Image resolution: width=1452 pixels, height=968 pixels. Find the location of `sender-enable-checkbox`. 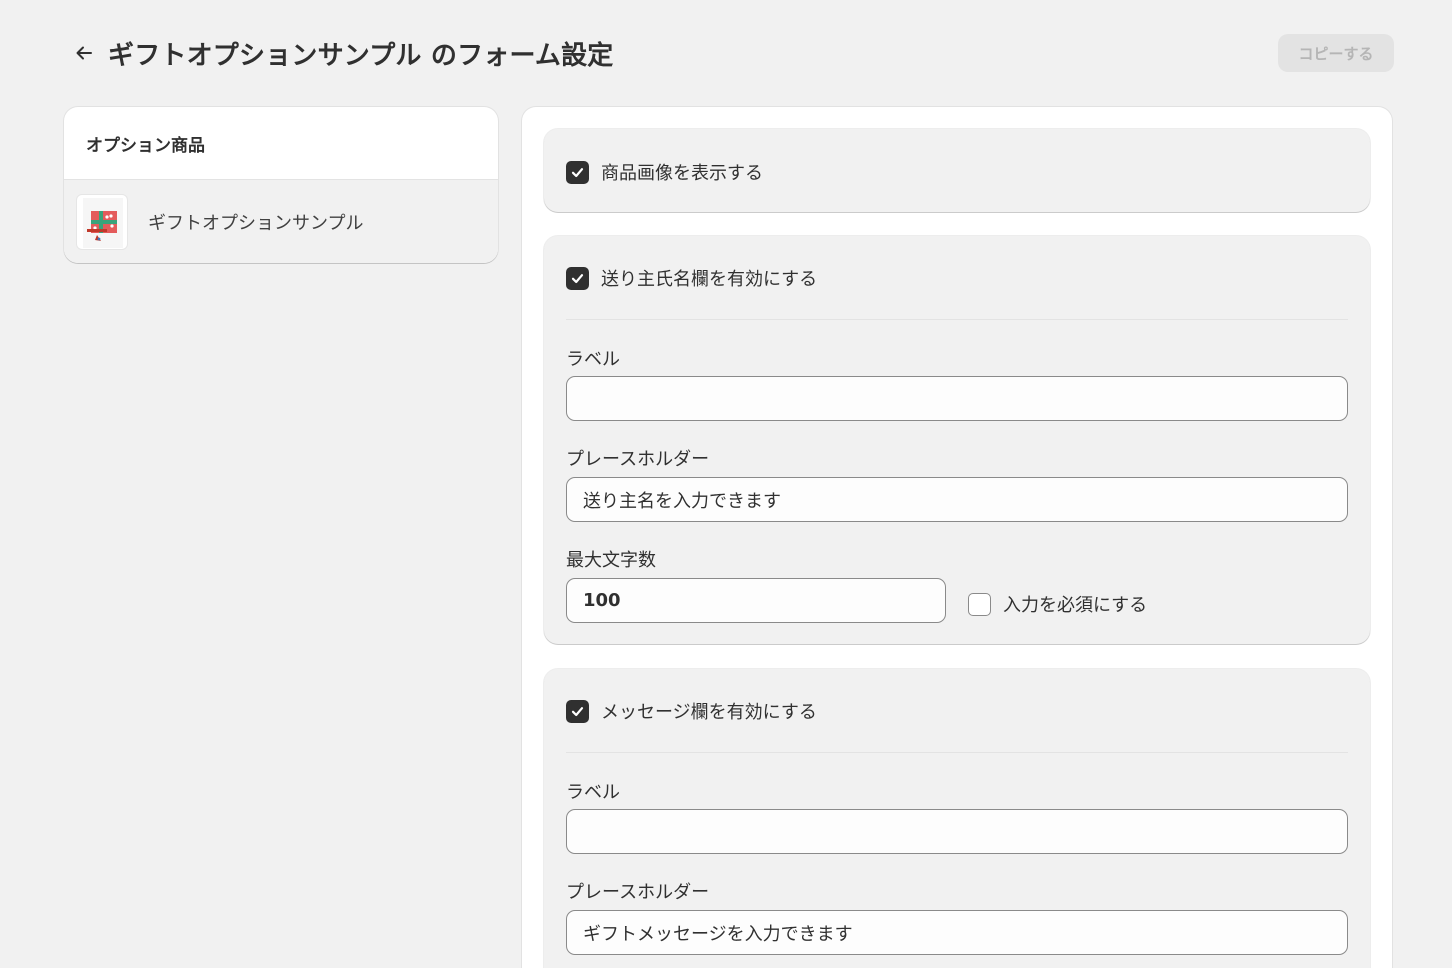

sender-enable-checkbox is located at coordinates (577, 278).